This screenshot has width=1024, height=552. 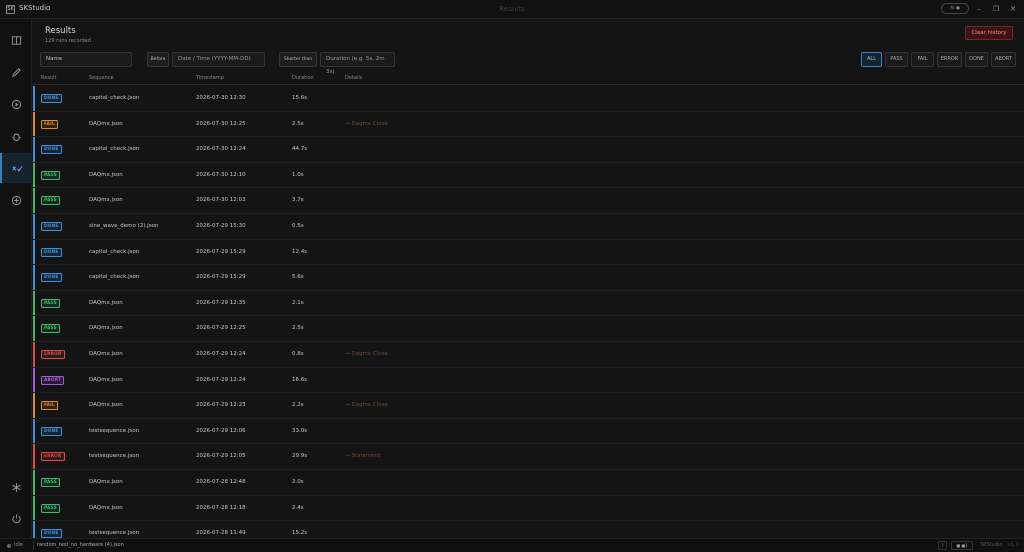 What do you see at coordinates (221, 354) in the screenshot?
I see `timestamp-cell: 2026-07-29 12:24` at bounding box center [221, 354].